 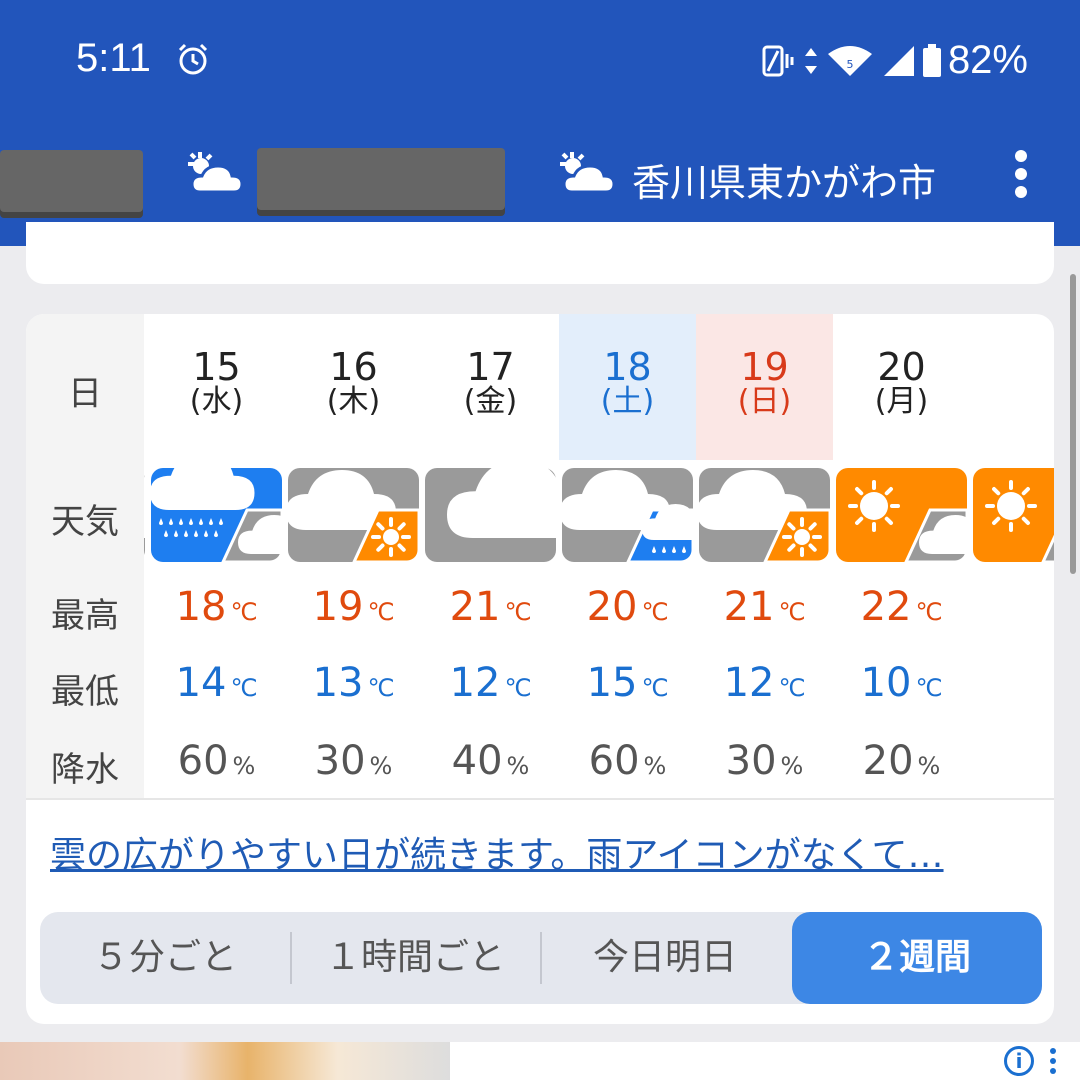 I want to click on day-weekday: (金), so click(x=490, y=401).